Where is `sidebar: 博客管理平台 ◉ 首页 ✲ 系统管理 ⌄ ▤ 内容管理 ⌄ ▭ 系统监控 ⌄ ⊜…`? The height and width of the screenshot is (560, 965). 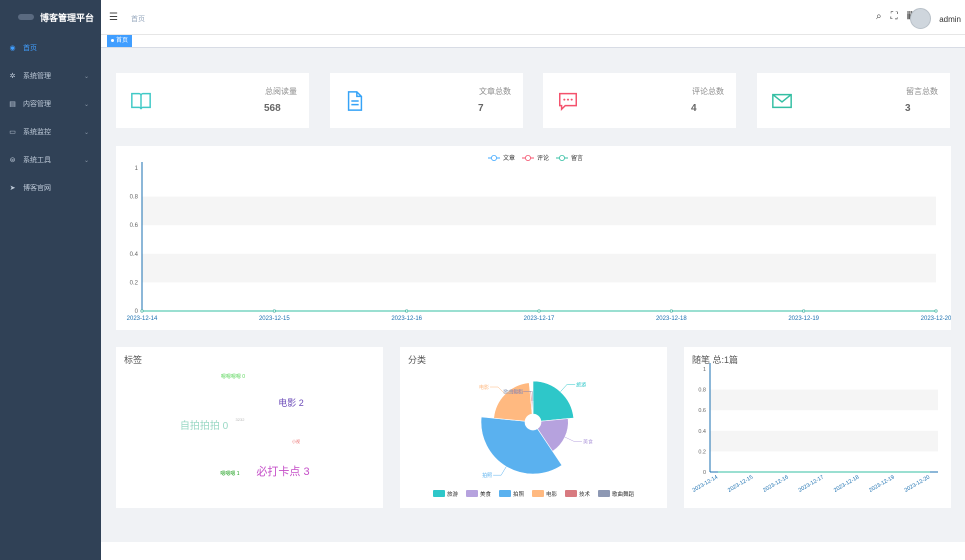 sidebar: 博客管理平台 ◉ 首页 ✲ 系统管理 ⌄ ▤ 内容管理 ⌄ ▭ 系统监控 ⌄ ⊜… is located at coordinates (50, 280).